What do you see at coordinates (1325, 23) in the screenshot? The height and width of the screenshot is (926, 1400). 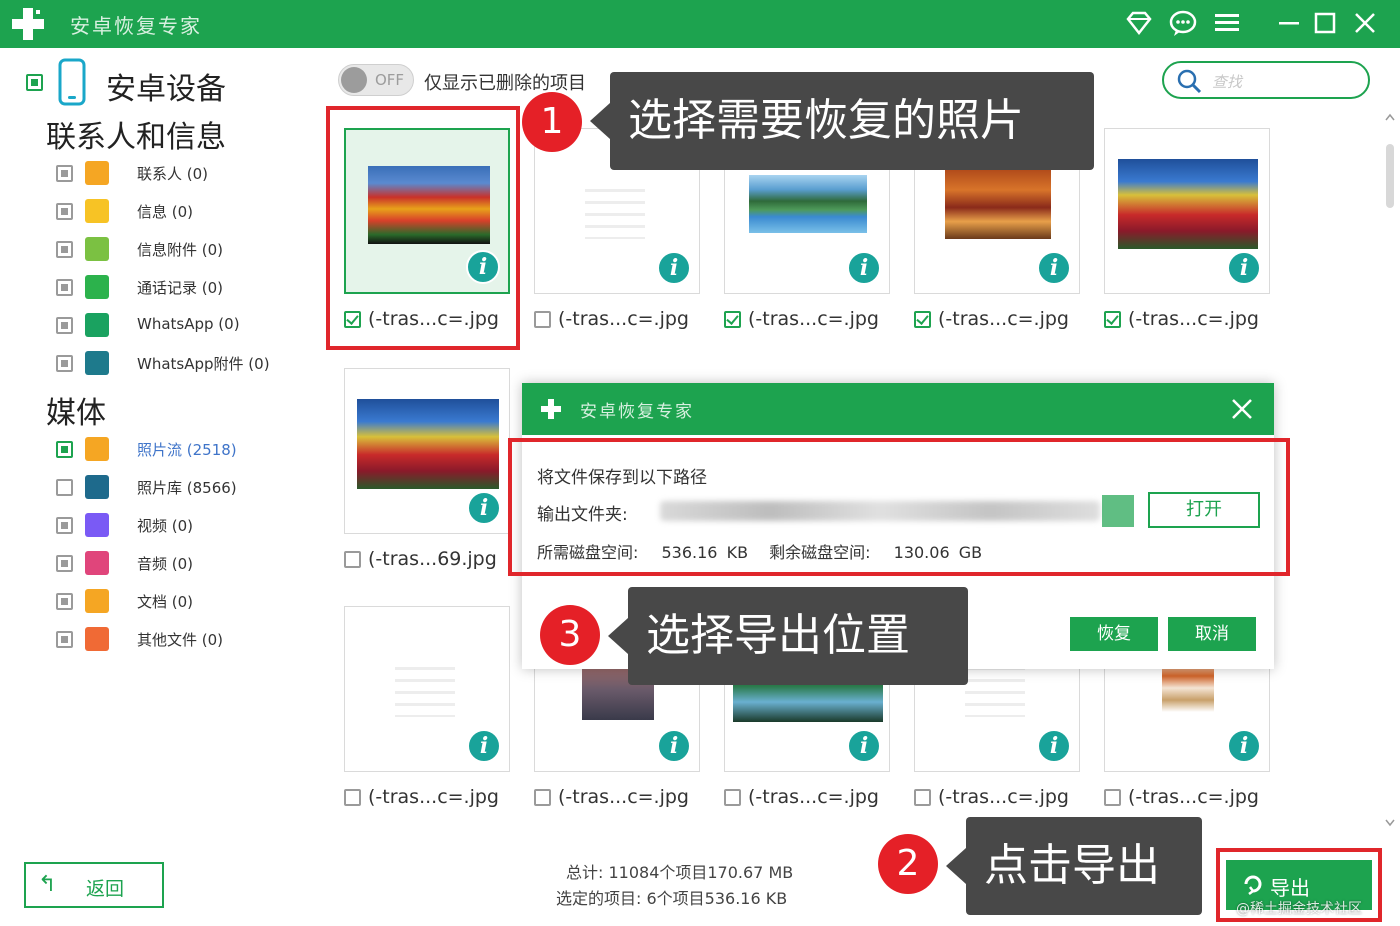 I see `maximize-icon` at bounding box center [1325, 23].